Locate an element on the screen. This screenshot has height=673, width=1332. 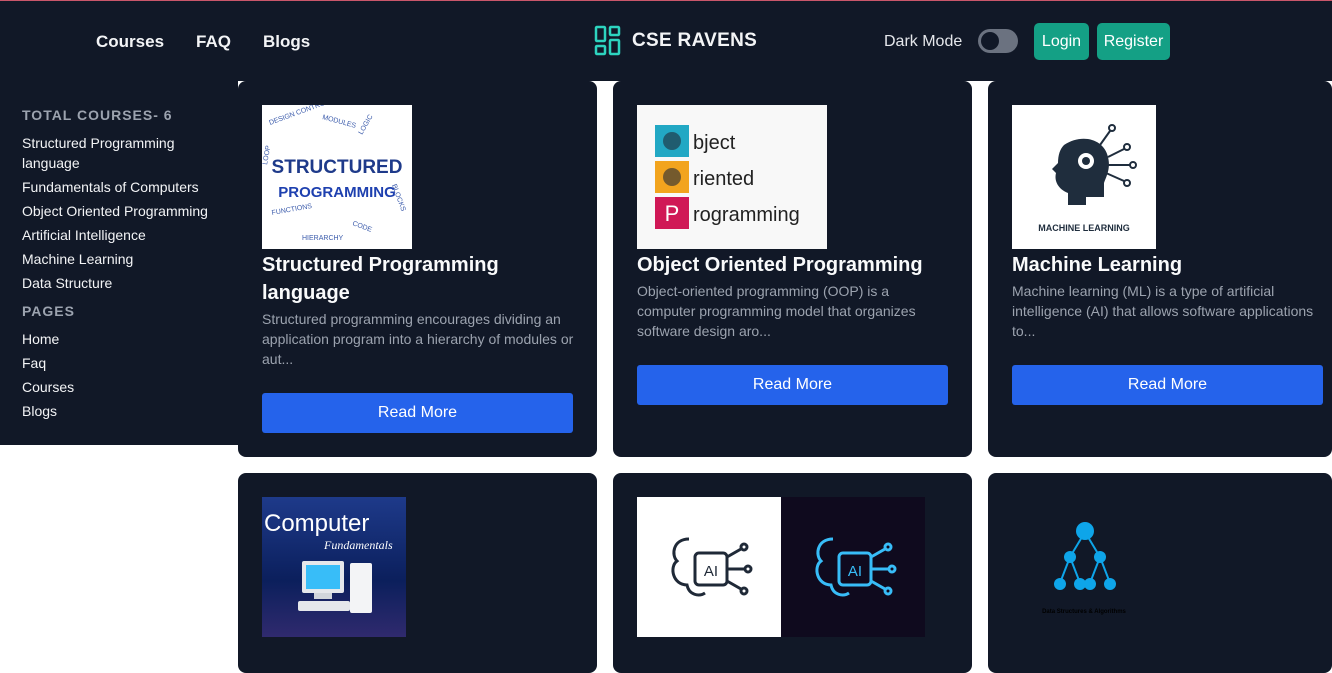
structured-image-subtitle: PROGRAMMING is located at coordinates (337, 192).